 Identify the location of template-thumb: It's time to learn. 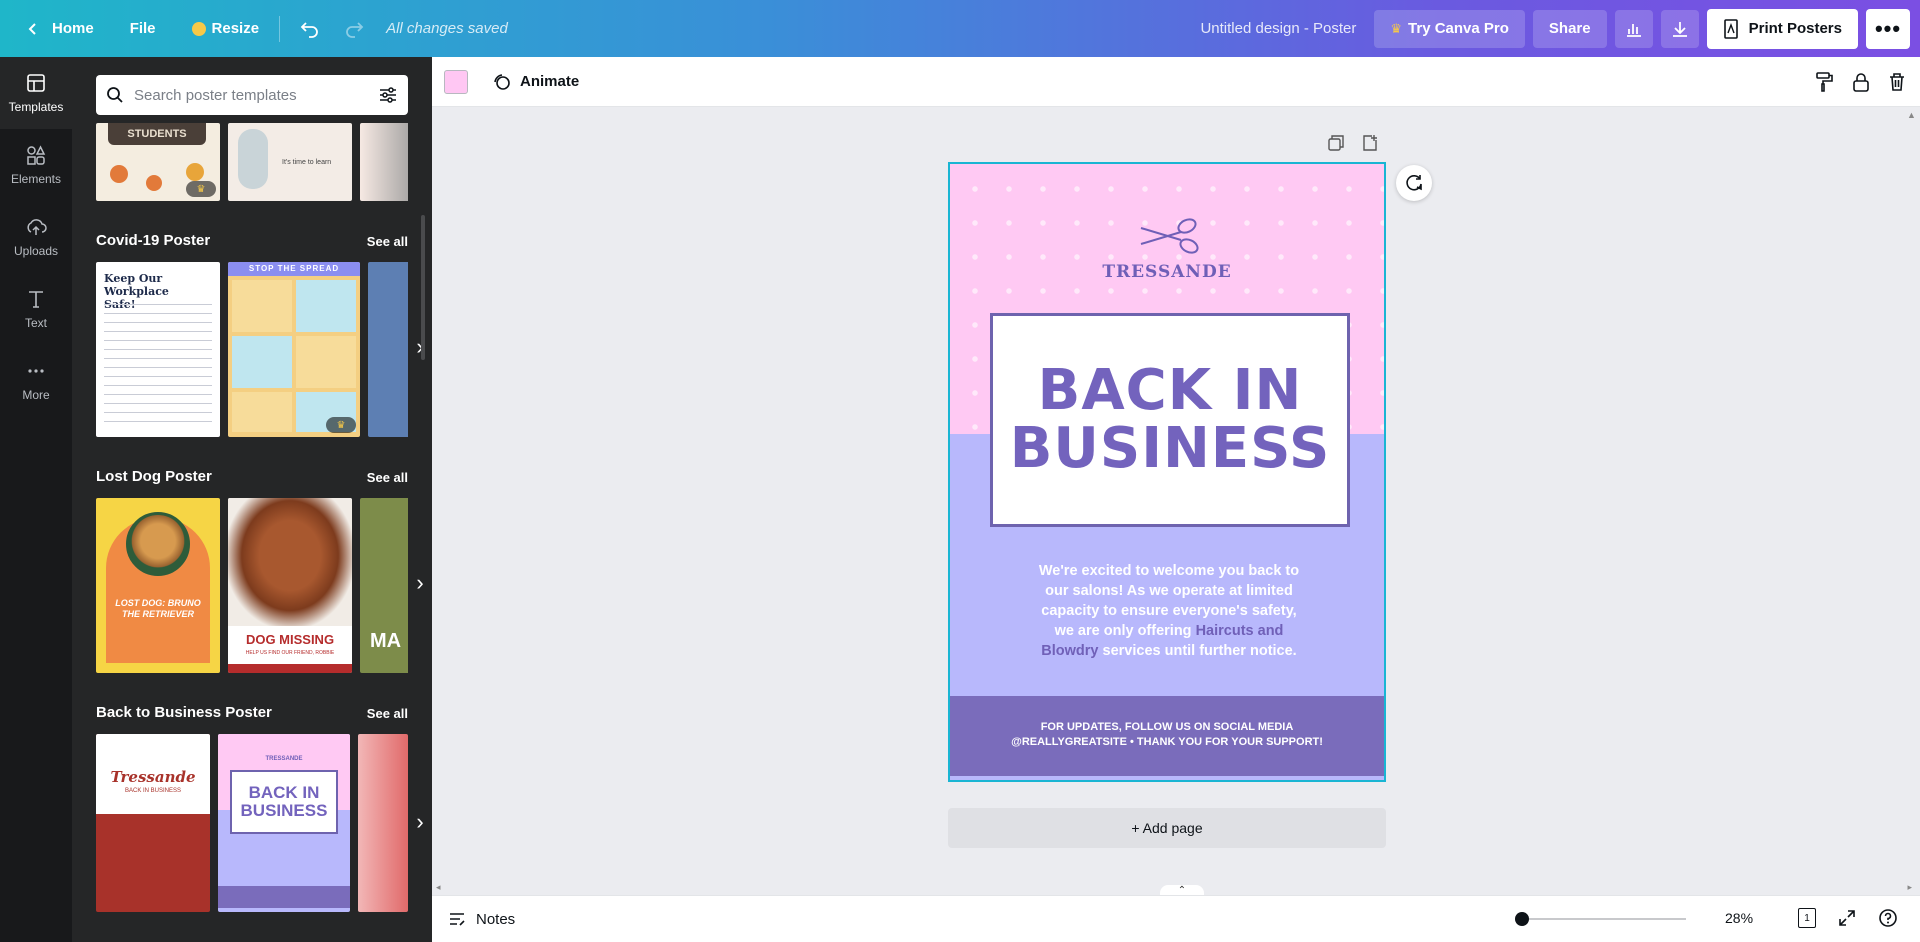
(290, 162).